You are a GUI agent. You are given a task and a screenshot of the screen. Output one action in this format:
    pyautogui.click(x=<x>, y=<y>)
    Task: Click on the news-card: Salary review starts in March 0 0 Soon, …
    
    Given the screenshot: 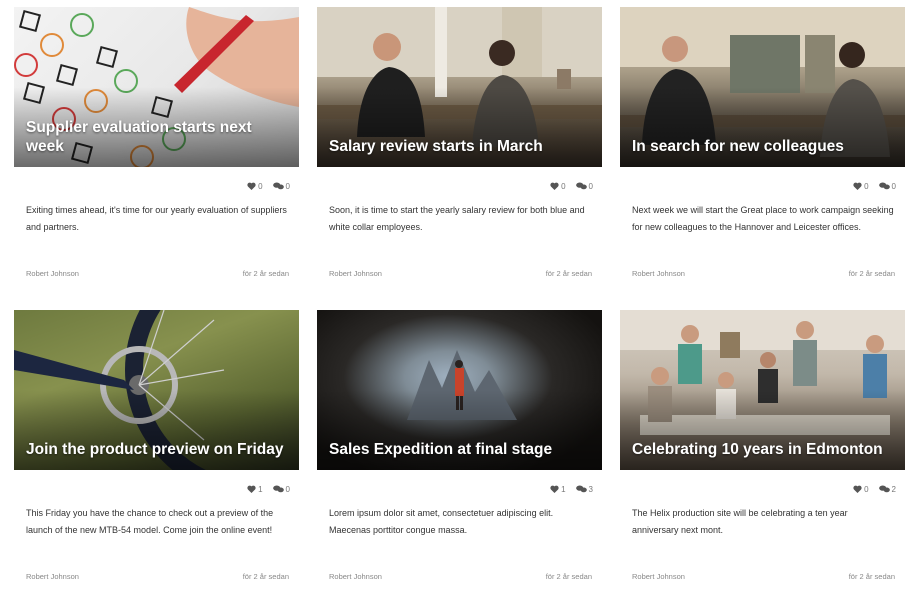 What is the action you would take?
    pyautogui.click(x=459, y=142)
    